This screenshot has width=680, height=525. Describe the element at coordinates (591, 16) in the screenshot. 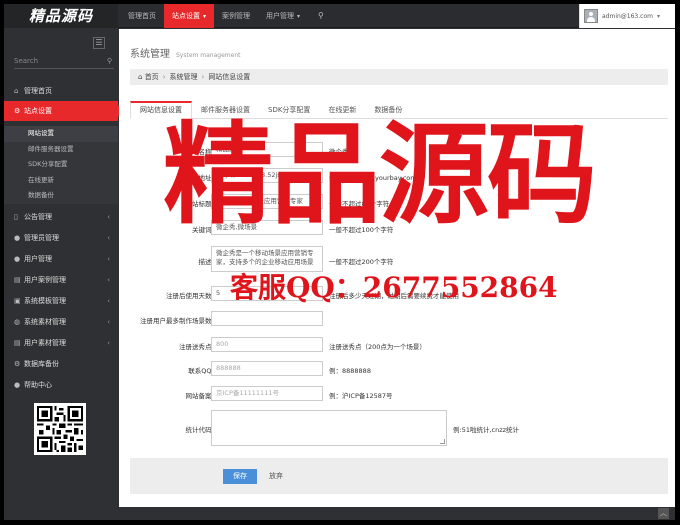

I see `avatar` at that location.